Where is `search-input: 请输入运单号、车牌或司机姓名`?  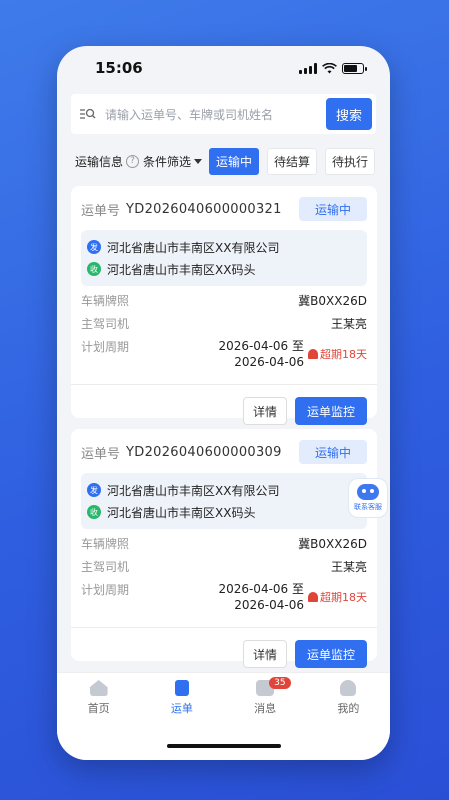
search-input: 请输入运单号、车牌或司机姓名 is located at coordinates (215, 114).